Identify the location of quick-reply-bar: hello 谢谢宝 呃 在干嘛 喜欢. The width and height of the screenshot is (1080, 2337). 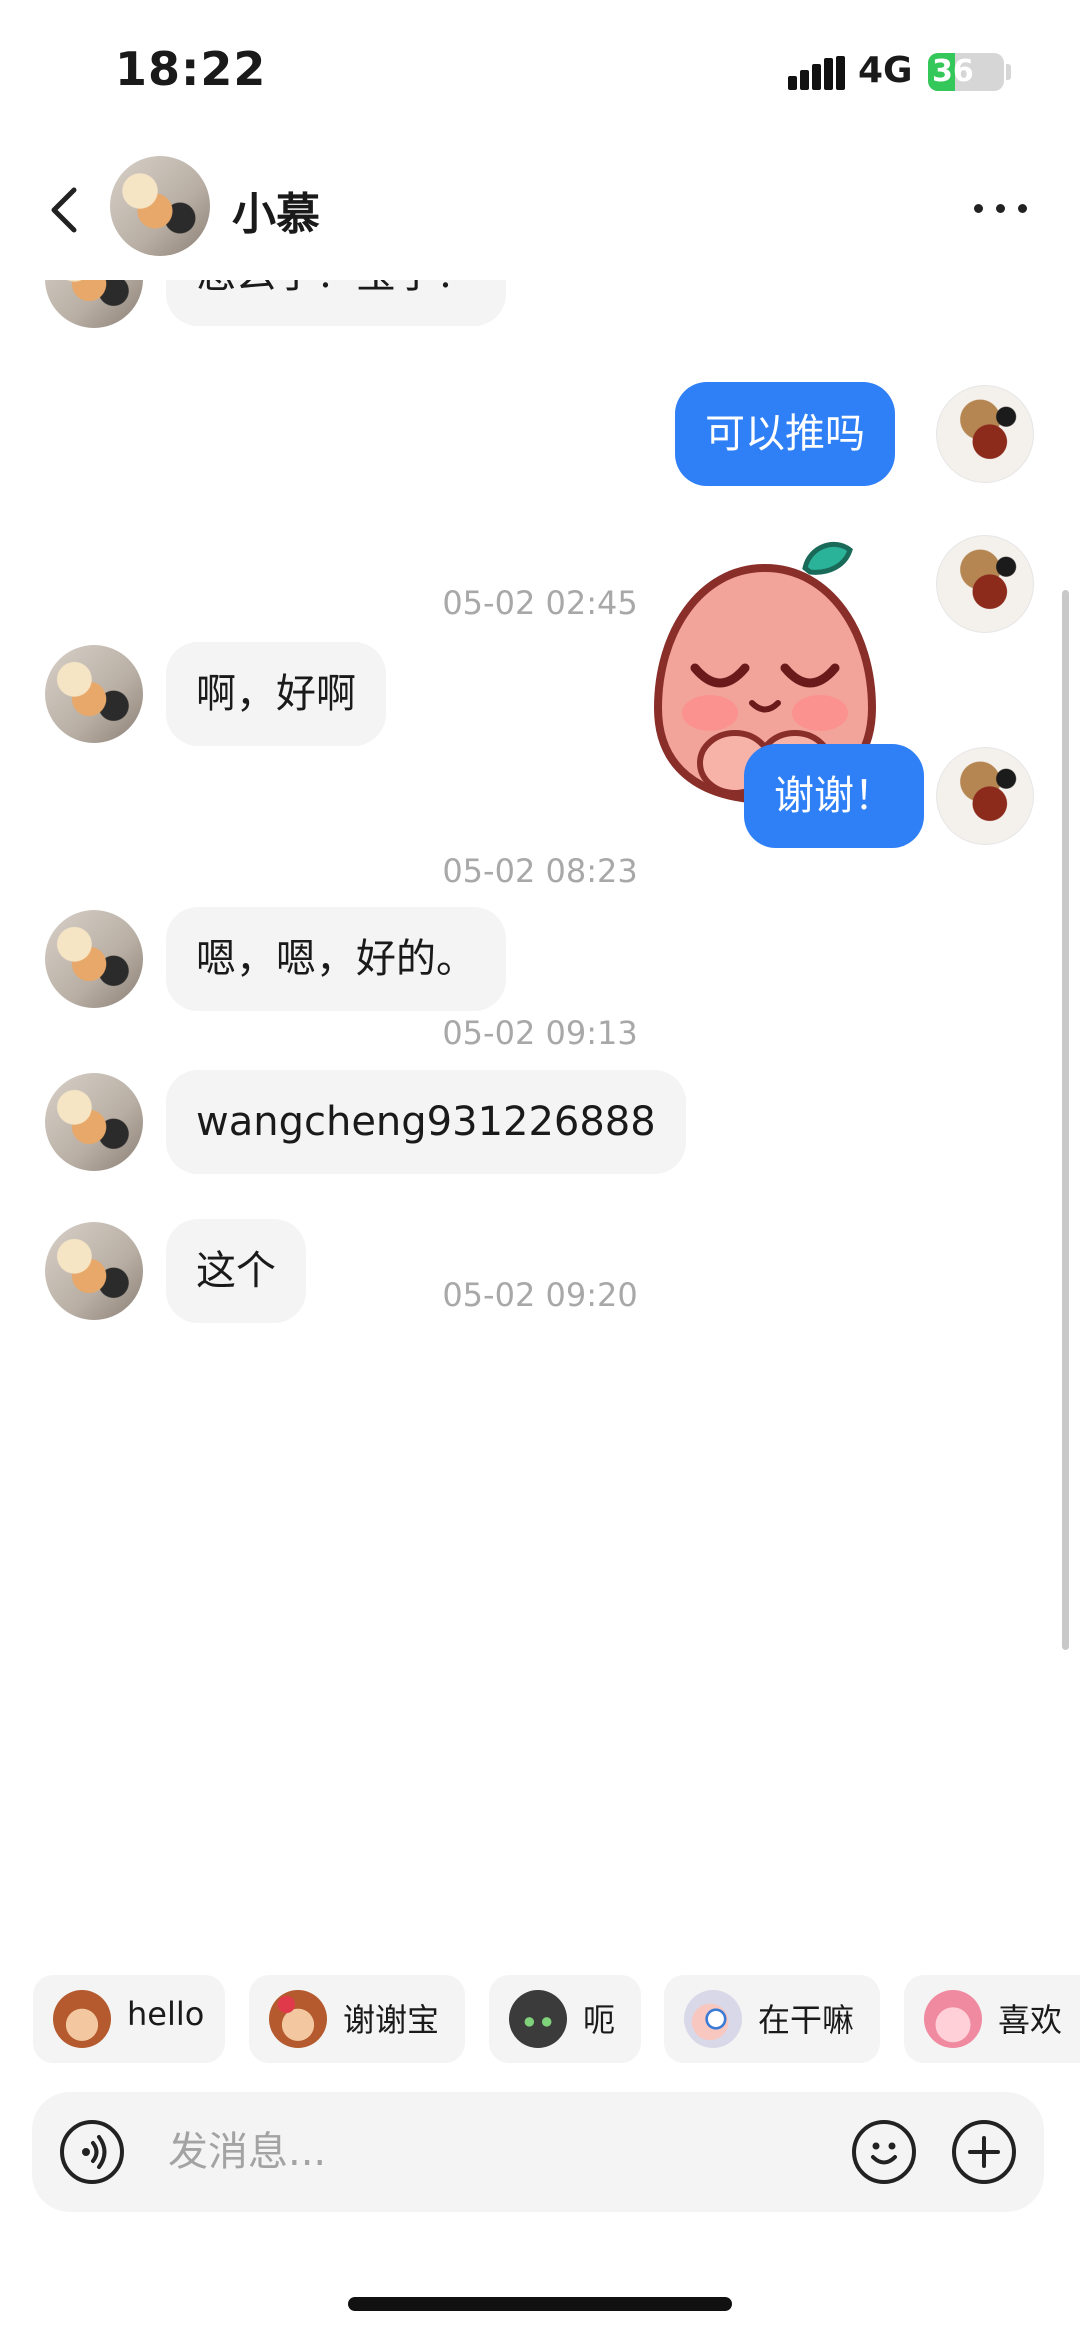
(540, 2021).